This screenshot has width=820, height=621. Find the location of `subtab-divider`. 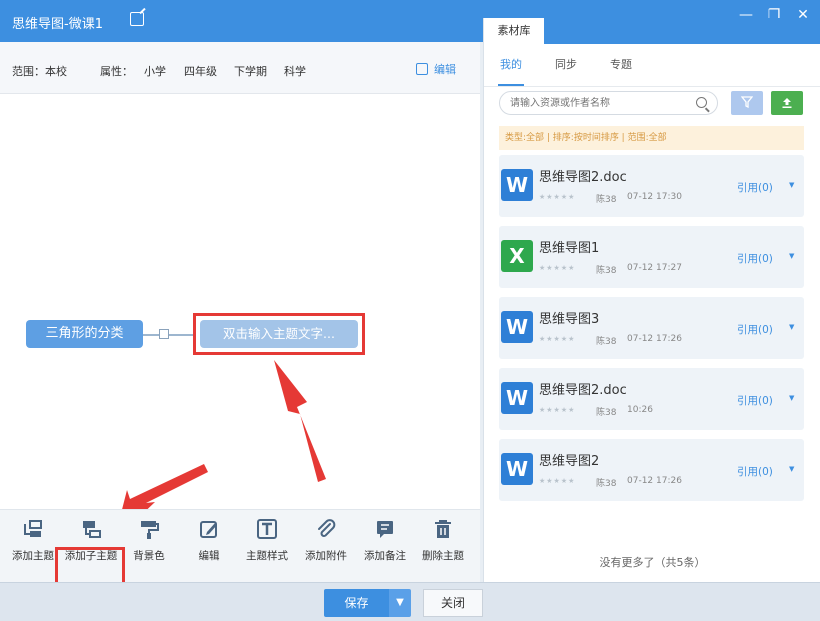

subtab-divider is located at coordinates (652, 86).